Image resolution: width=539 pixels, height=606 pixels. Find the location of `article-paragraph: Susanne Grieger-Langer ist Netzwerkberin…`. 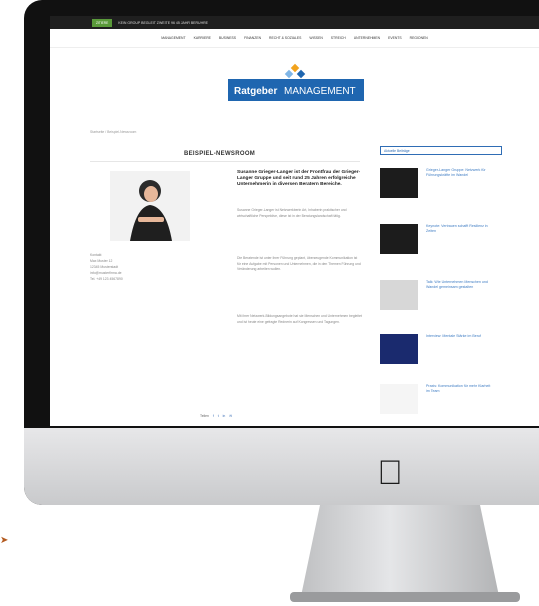

article-paragraph: Susanne Grieger-Langer ist Netzwerkberin… is located at coordinates (292, 213).